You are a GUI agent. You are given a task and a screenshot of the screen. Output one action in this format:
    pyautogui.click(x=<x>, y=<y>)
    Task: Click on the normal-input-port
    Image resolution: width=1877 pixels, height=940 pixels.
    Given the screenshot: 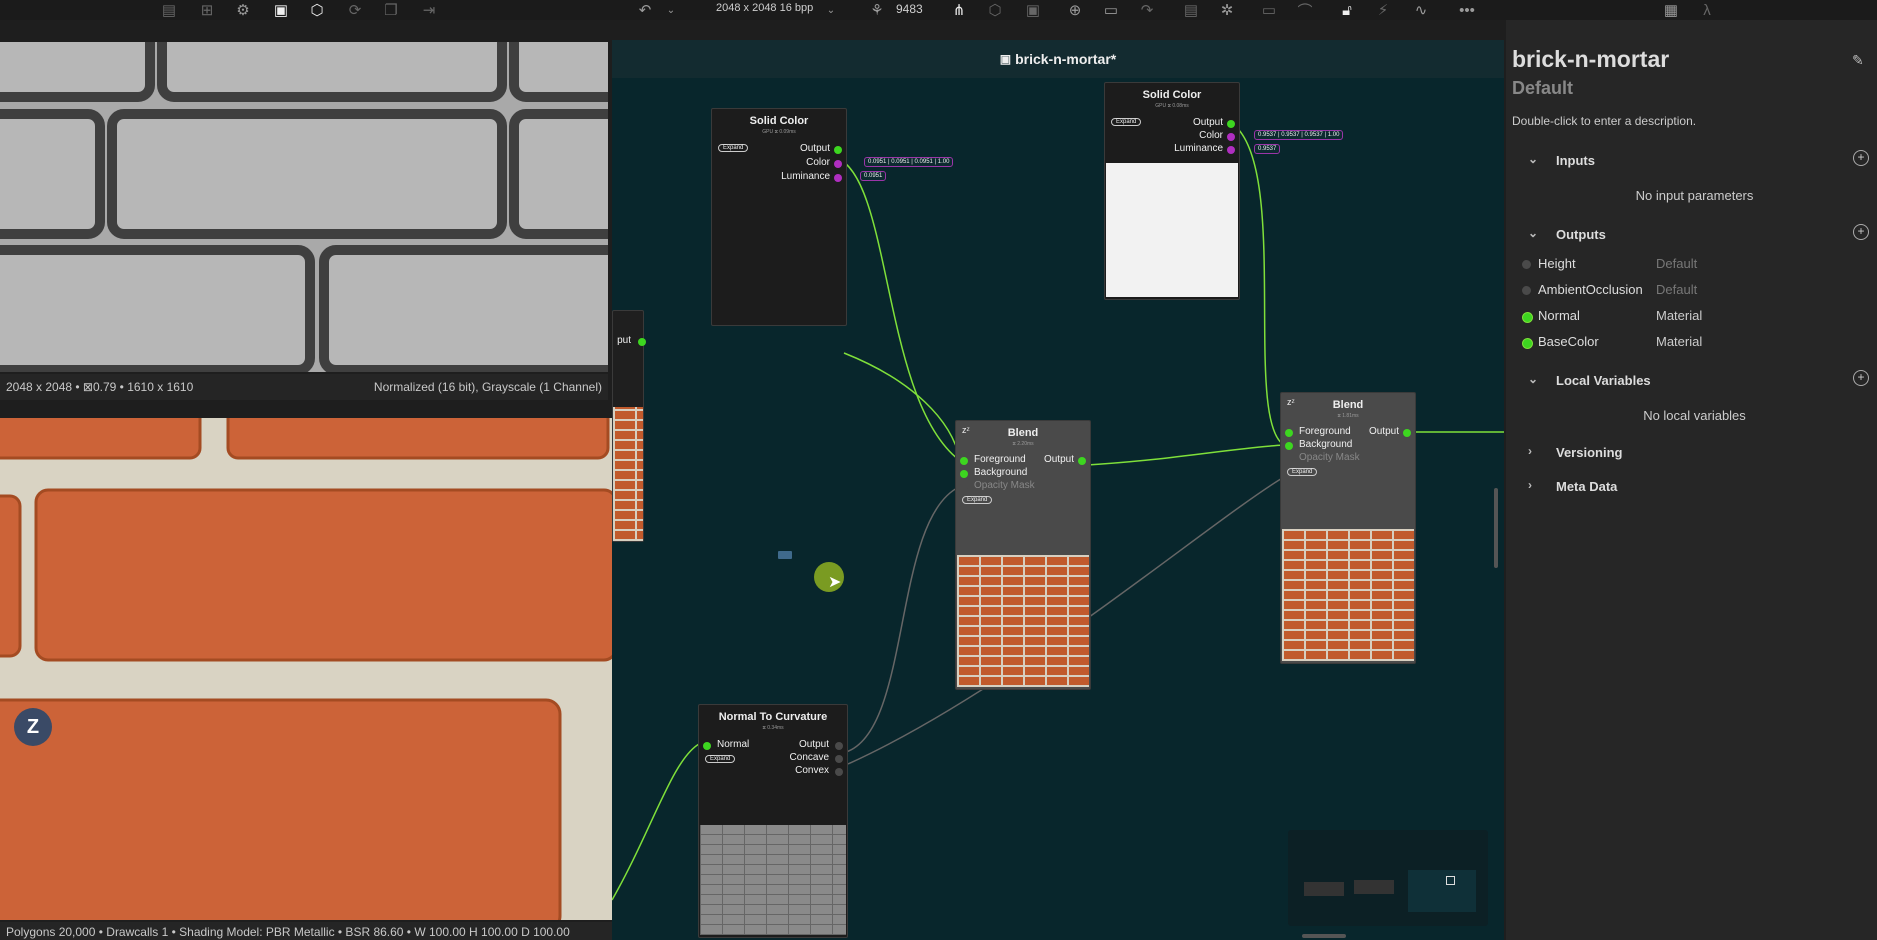 What is the action you would take?
    pyautogui.click(x=707, y=746)
    